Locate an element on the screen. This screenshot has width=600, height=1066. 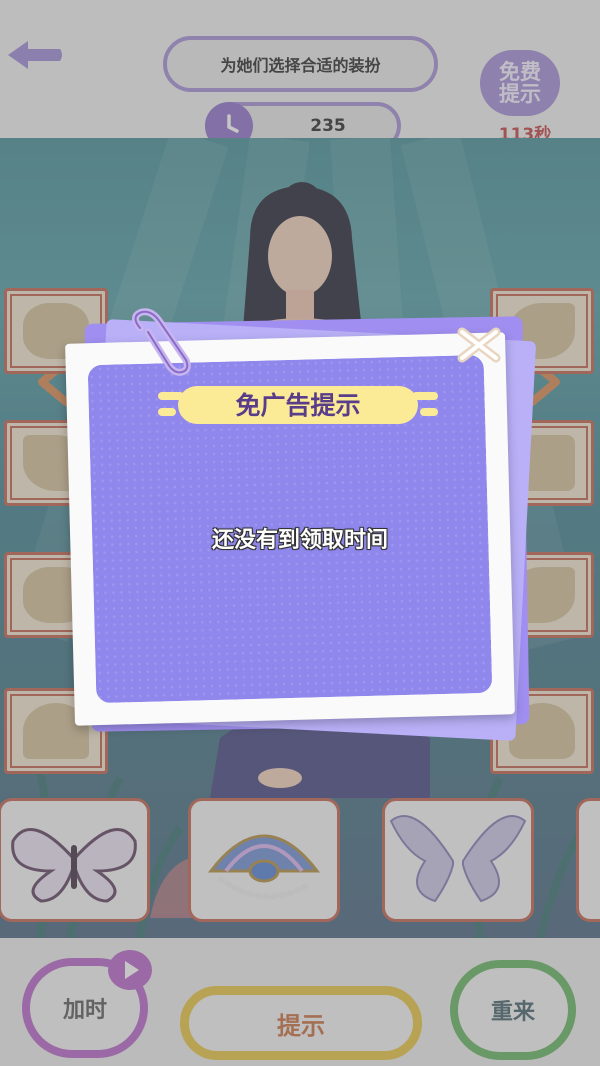
modal-title: 免广告提示 is located at coordinates (298, 405).